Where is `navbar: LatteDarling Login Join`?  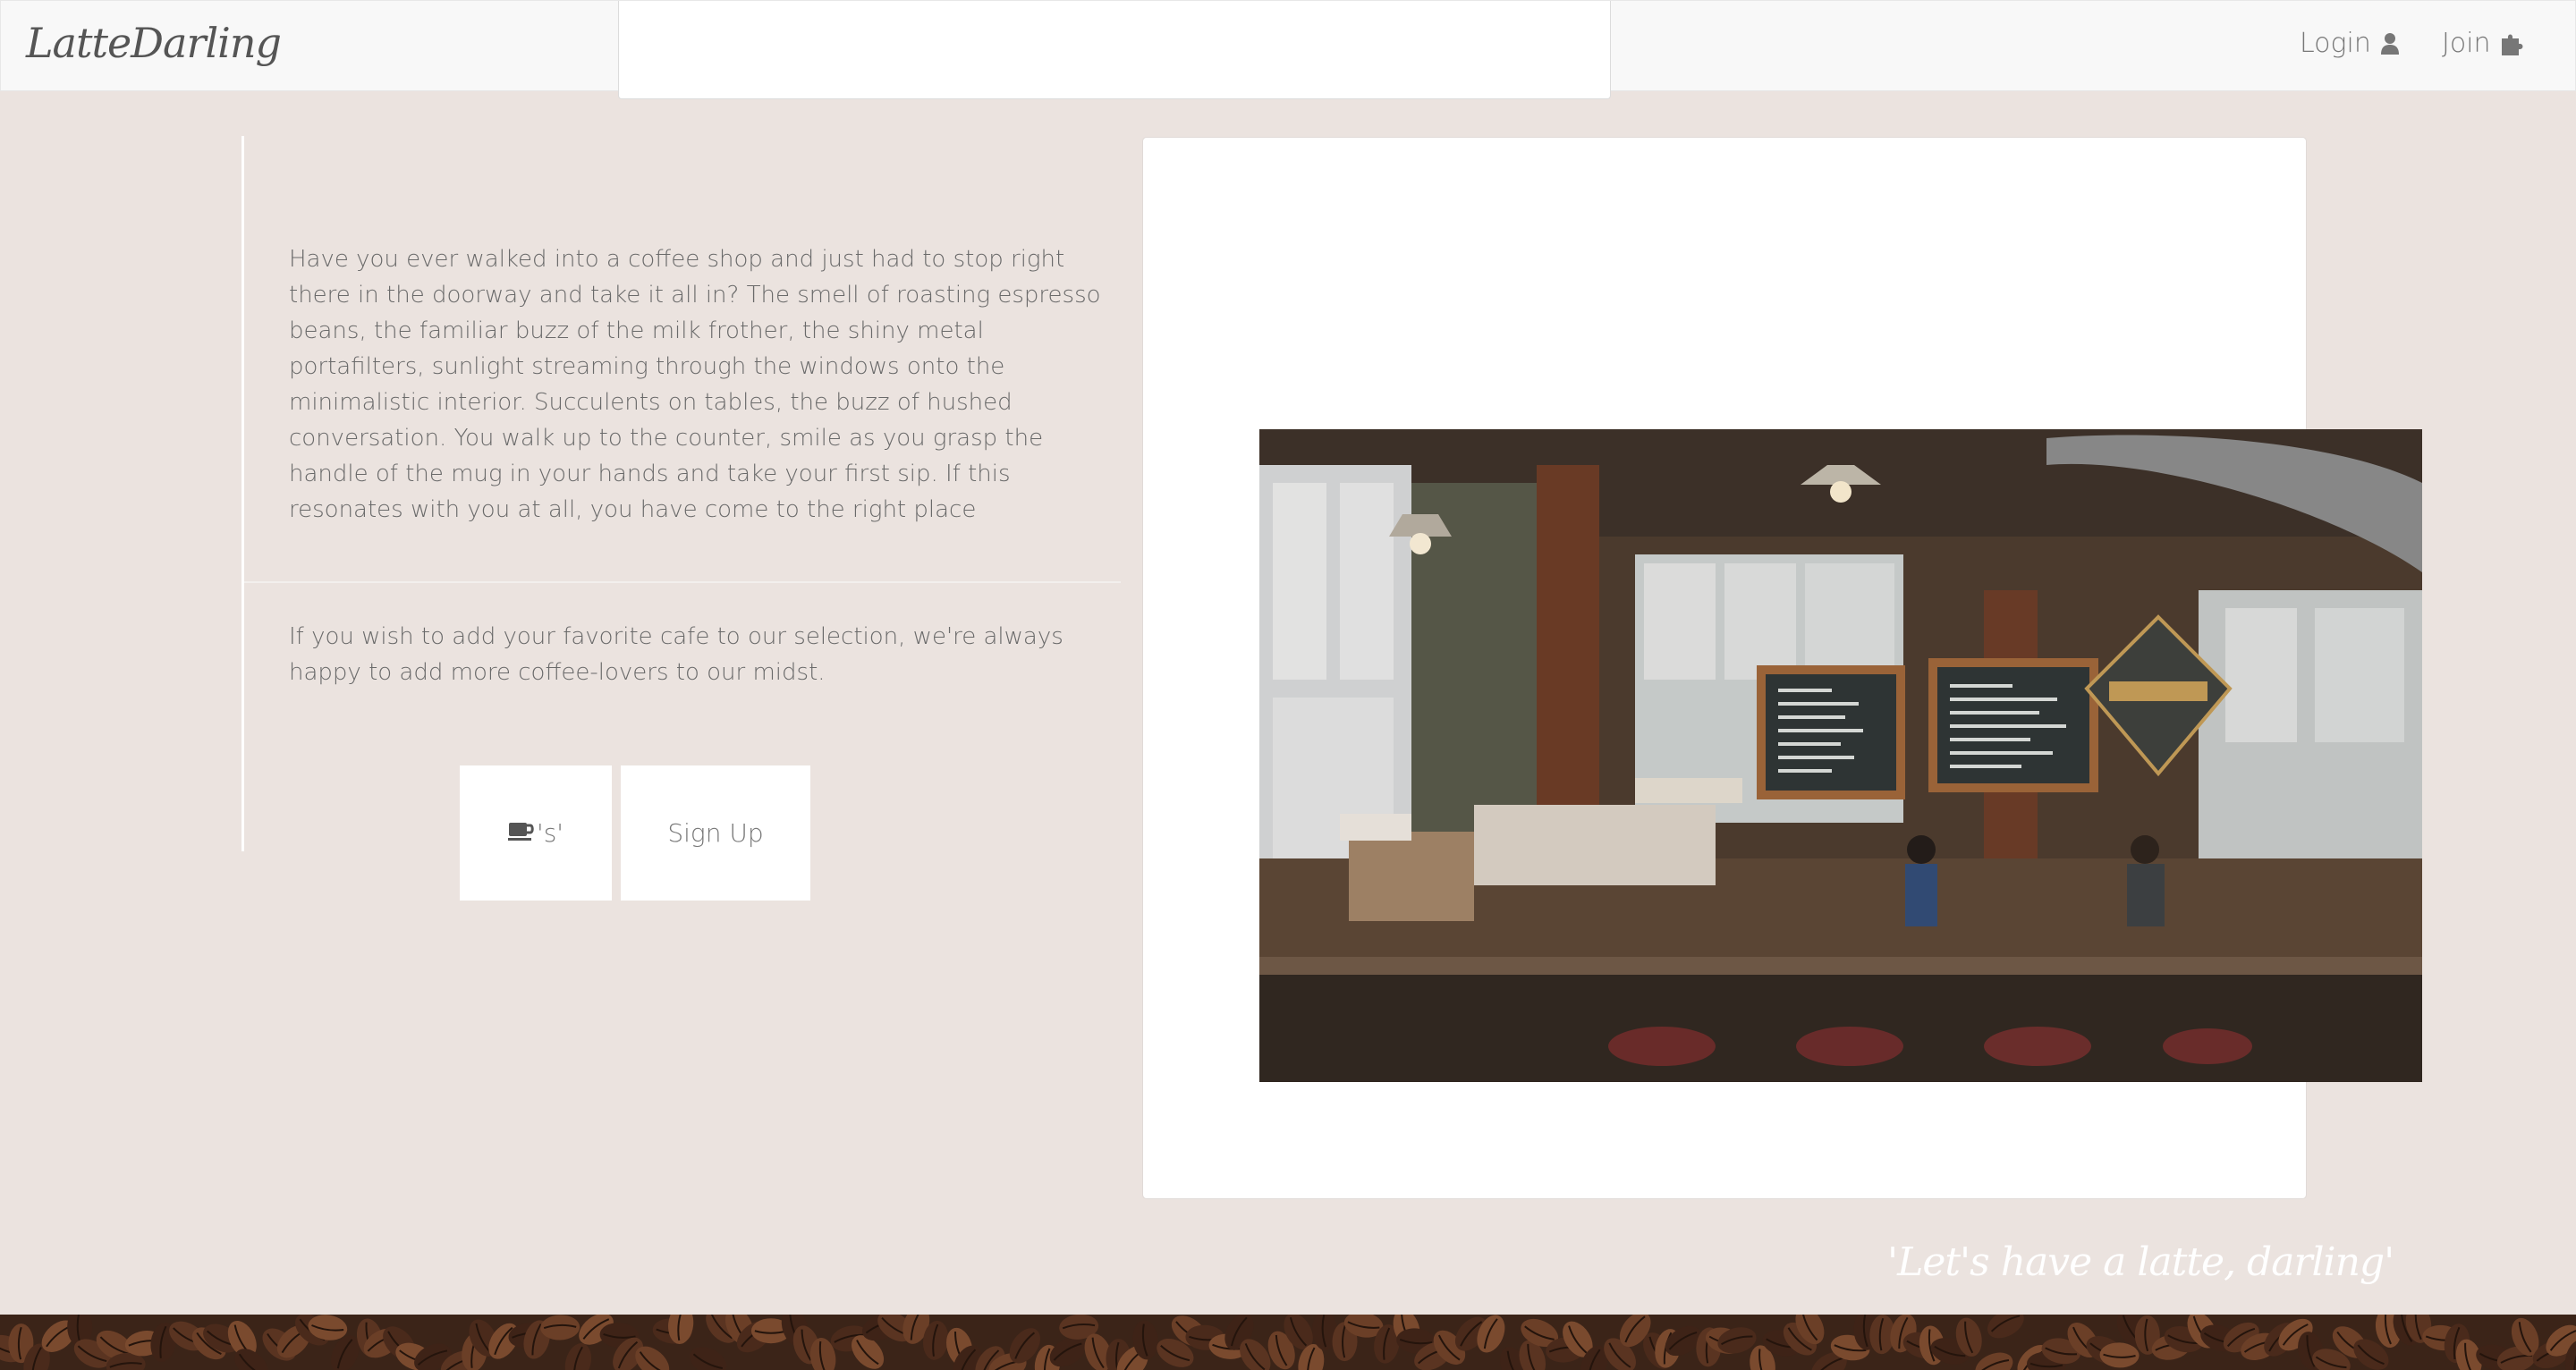
navbar: LatteDarling Login Join is located at coordinates (1288, 49).